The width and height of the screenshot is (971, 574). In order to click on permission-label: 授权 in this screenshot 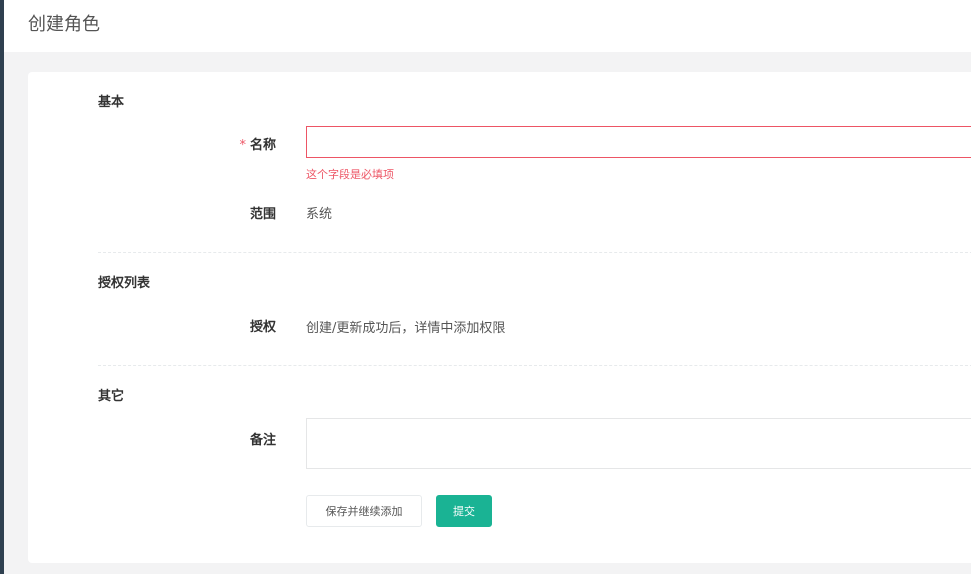, I will do `click(262, 327)`.